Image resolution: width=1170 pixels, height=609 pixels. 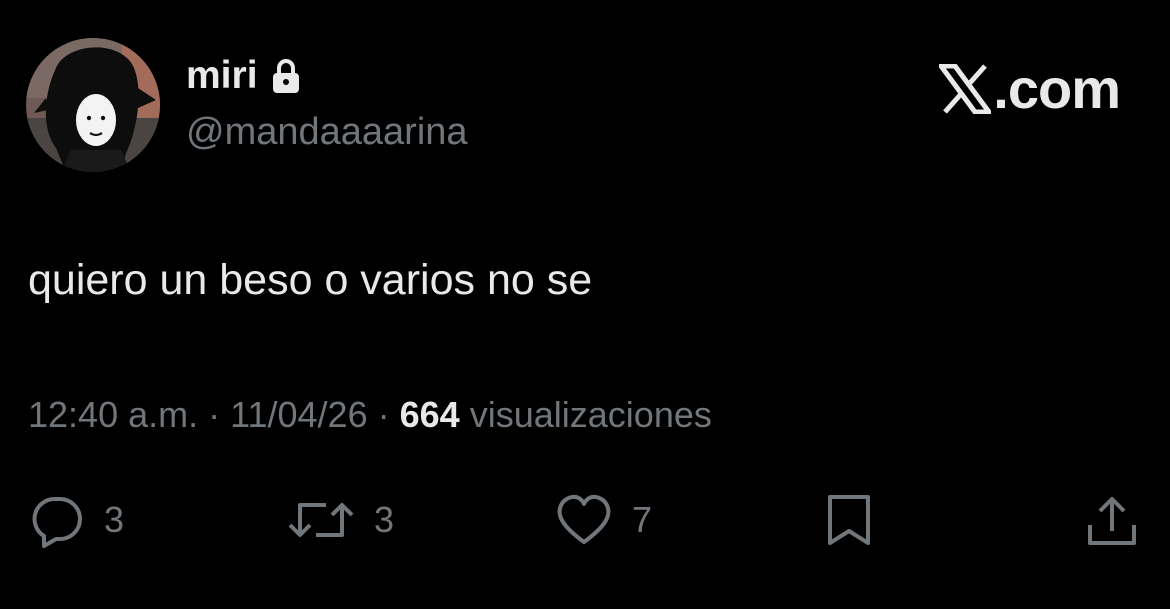 I want to click on brand-text: .com, so click(x=1057, y=88).